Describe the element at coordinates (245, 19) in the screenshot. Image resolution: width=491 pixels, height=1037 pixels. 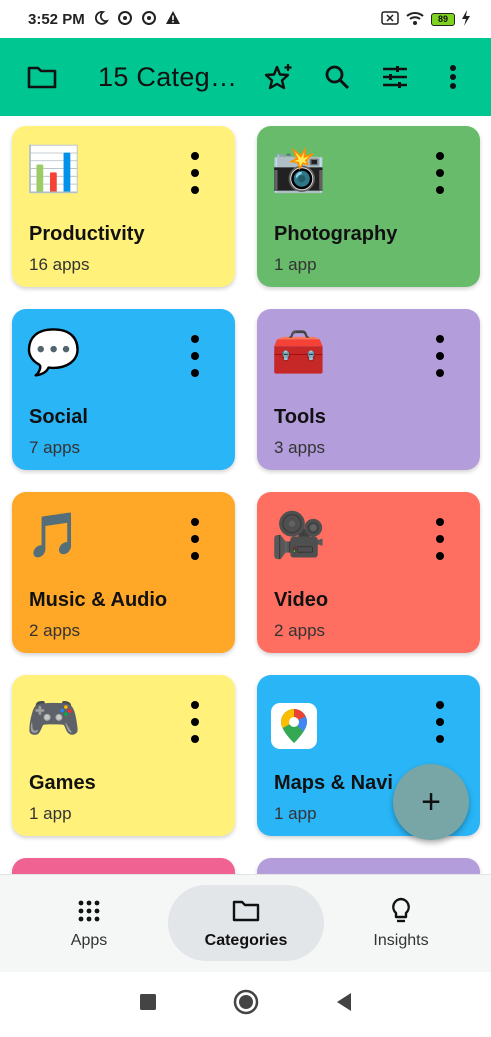
I see `status-bar: 3:52 PM 89` at that location.